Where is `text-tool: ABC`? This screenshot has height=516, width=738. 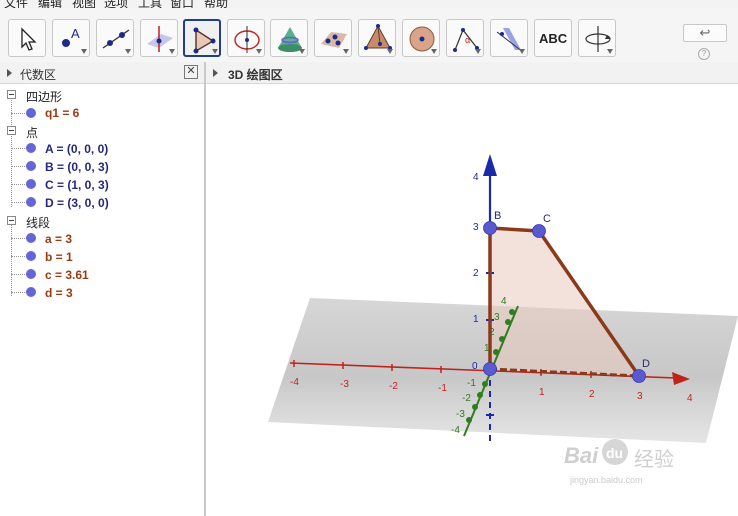 text-tool: ABC is located at coordinates (553, 38).